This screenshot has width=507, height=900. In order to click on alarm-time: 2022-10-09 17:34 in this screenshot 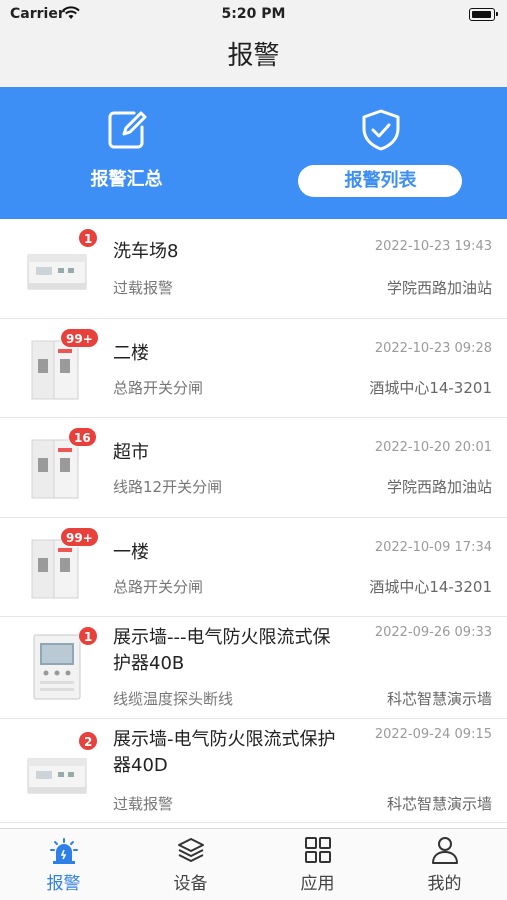, I will do `click(433, 547)`.